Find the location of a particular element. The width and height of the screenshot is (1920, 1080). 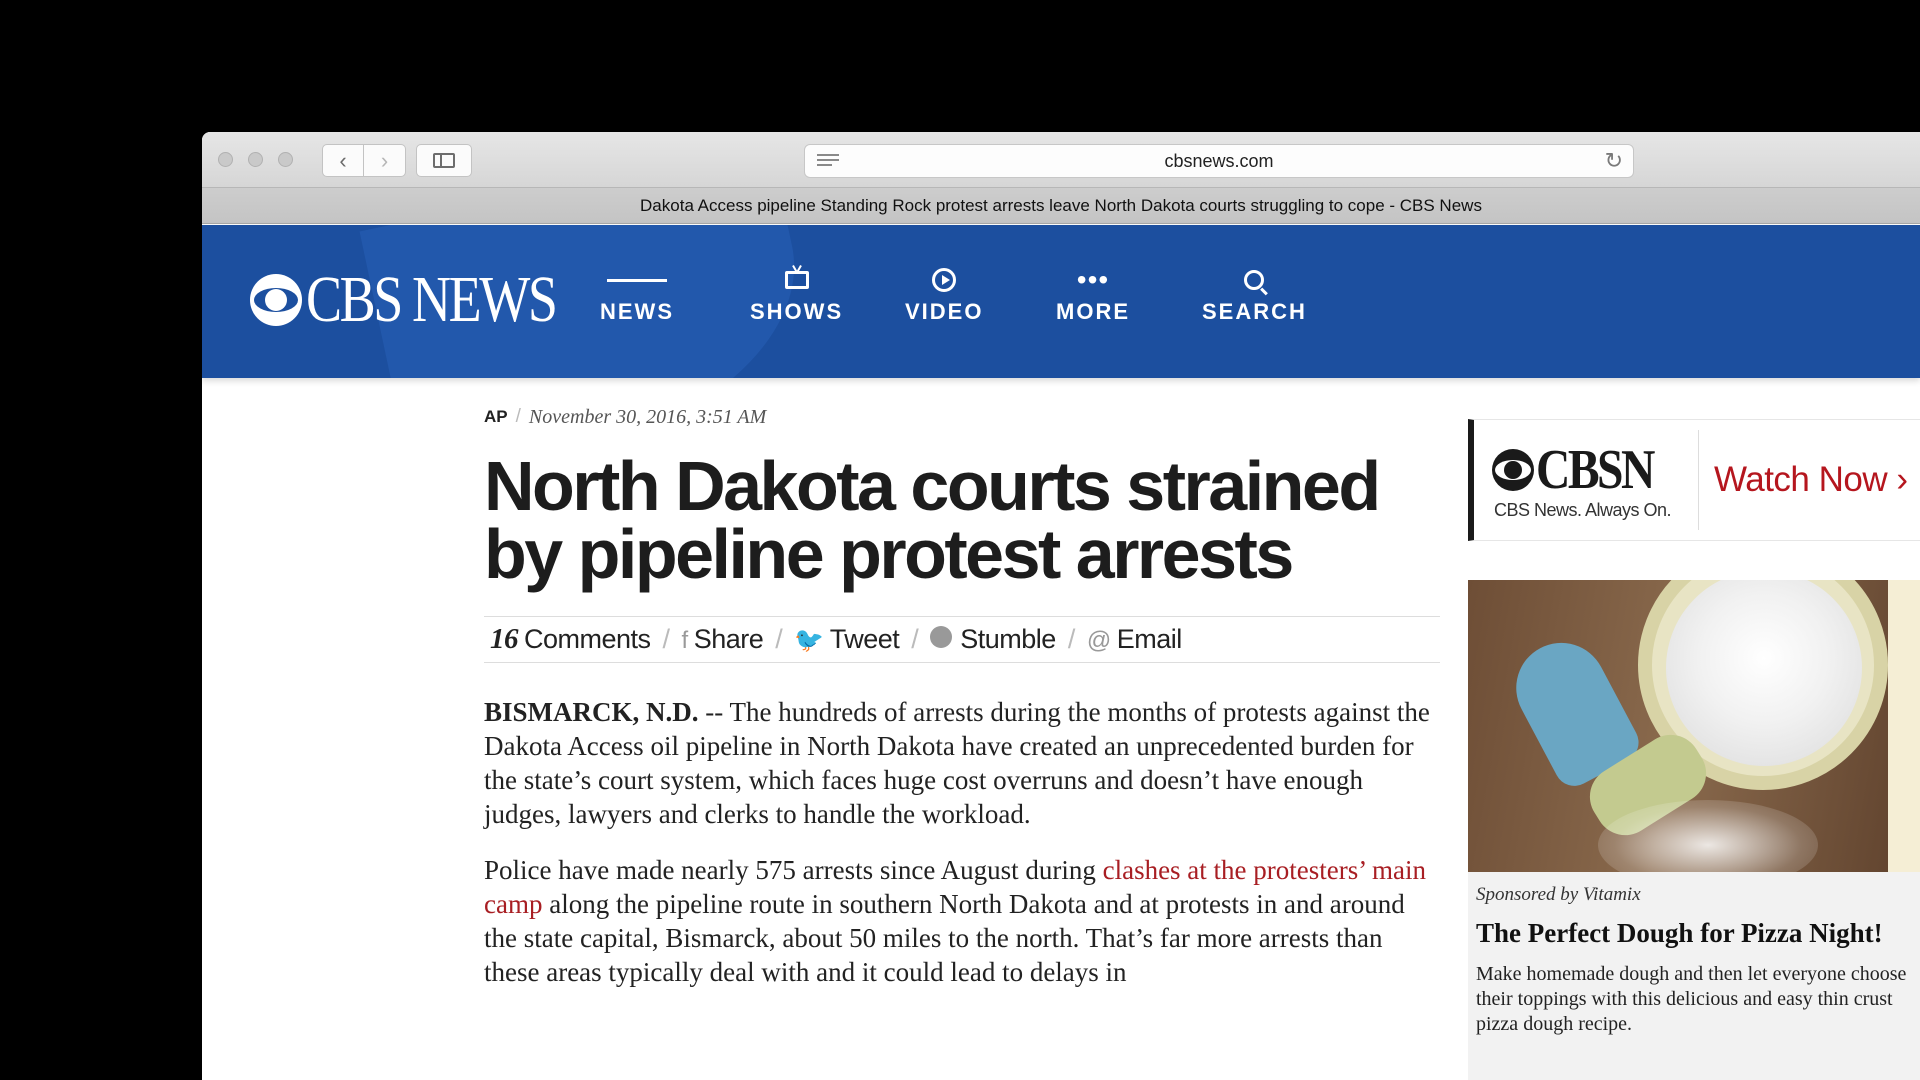

stumbleupon-icon is located at coordinates (941, 637).